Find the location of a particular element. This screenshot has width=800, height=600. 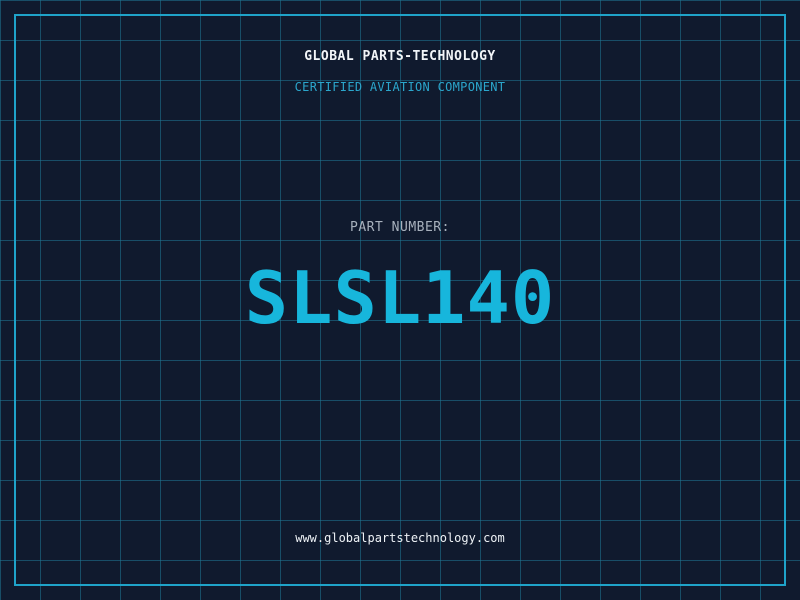

part-number-value: SLSL140 is located at coordinates (400, 298).